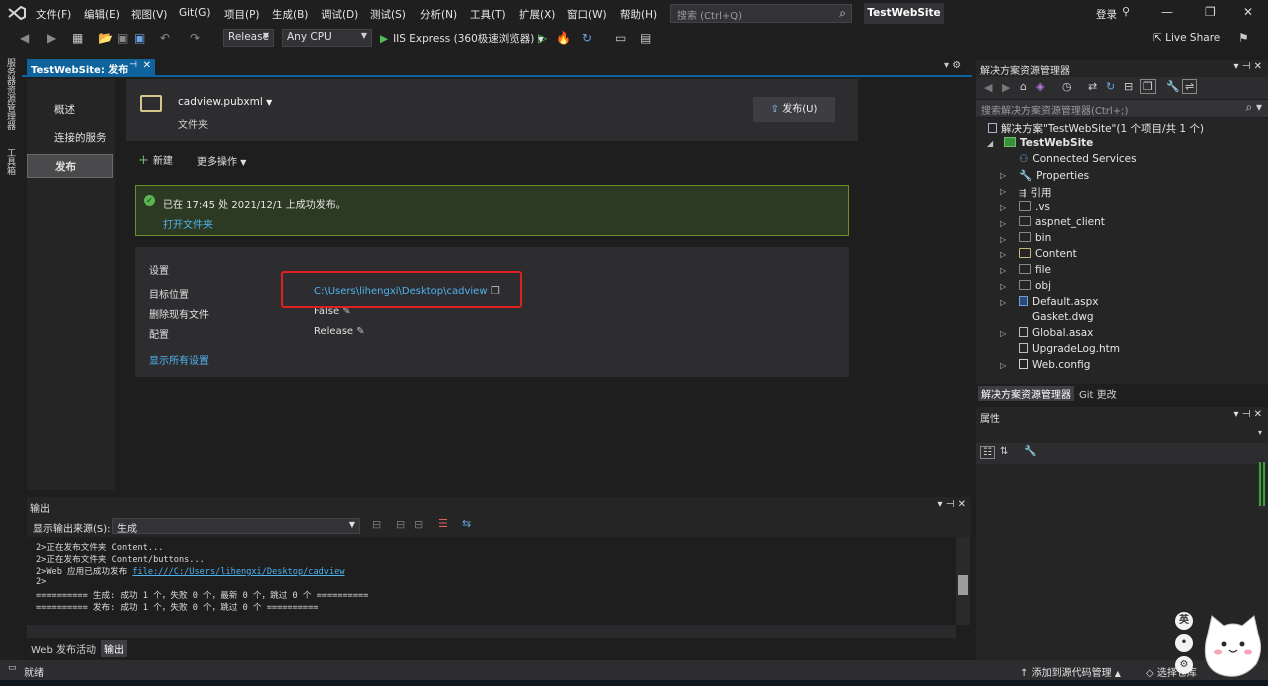 This screenshot has width=1268, height=686. What do you see at coordinates (339, 14) in the screenshot?
I see `menu-debug: 调试(D)` at bounding box center [339, 14].